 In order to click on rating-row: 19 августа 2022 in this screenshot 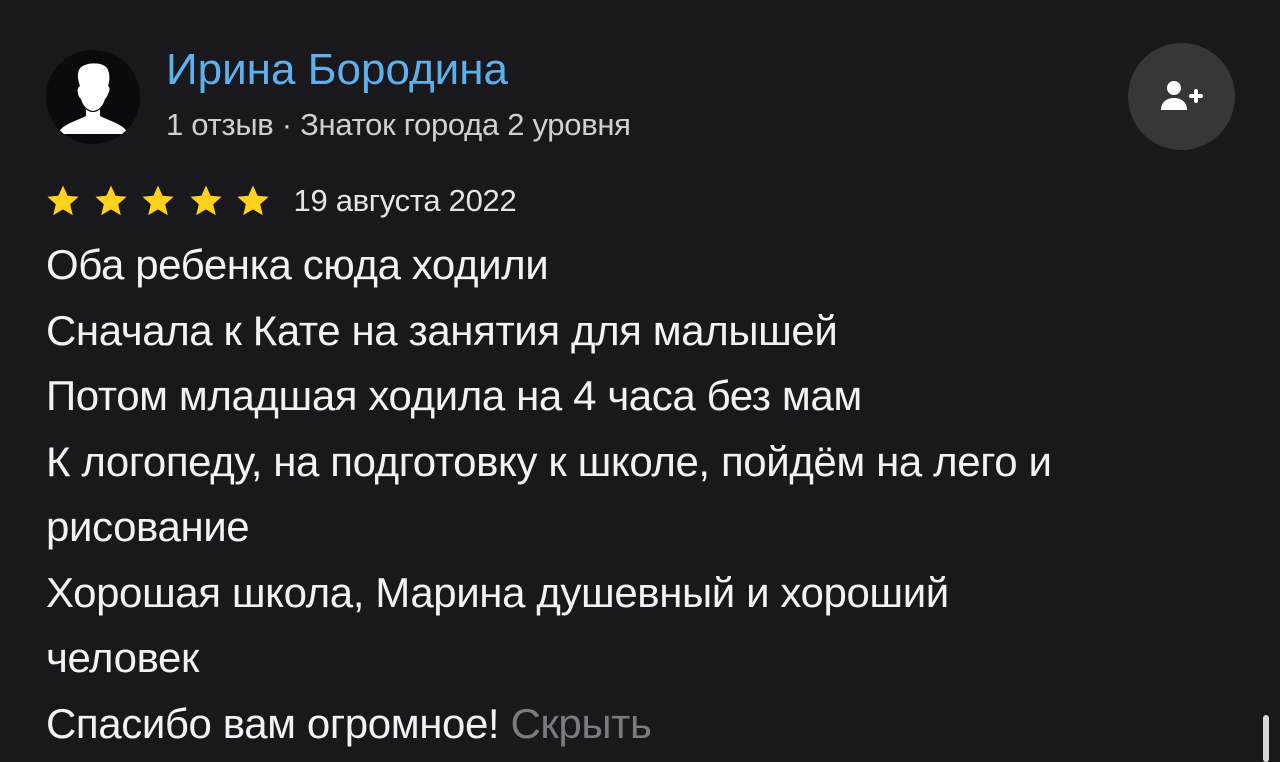, I will do `click(281, 201)`.